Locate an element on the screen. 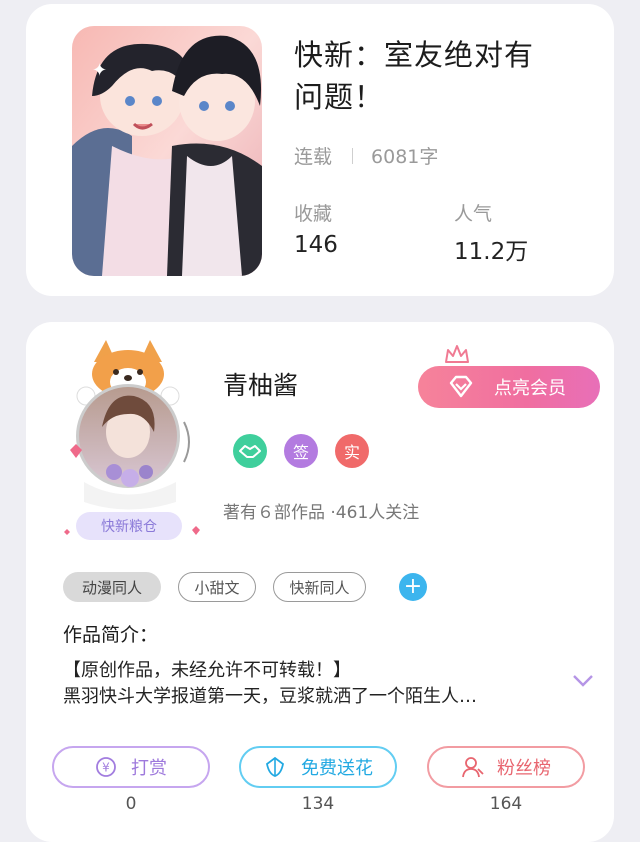 This screenshot has height=842, width=640. crown-icon is located at coordinates (457, 354).